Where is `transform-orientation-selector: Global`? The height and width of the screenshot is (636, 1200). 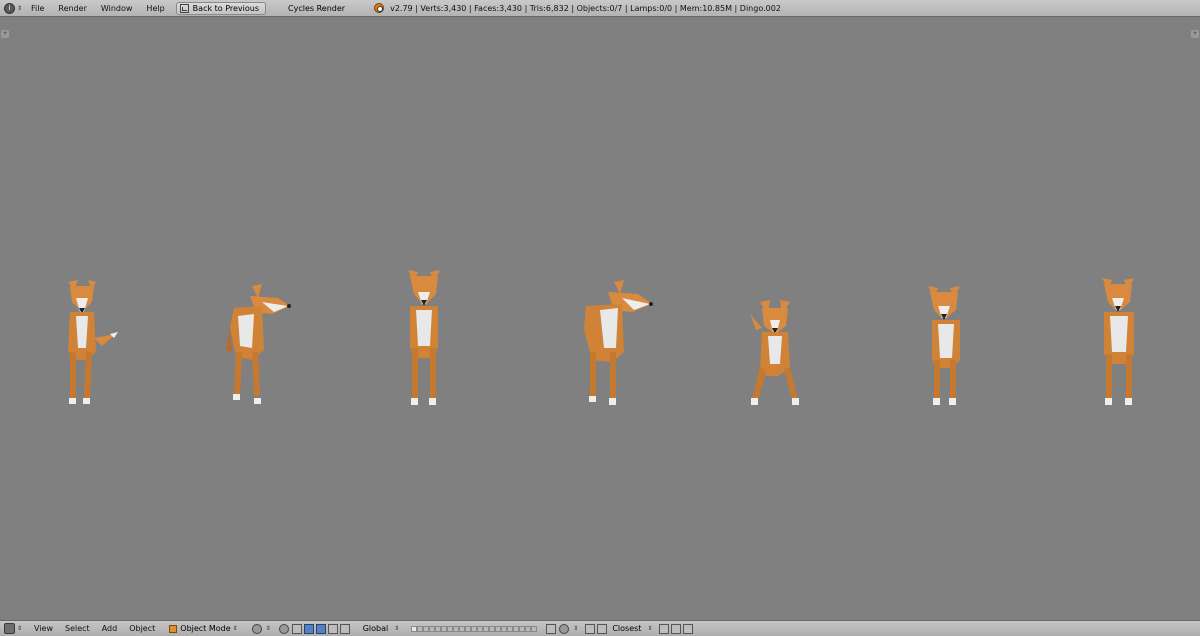 transform-orientation-selector: Global is located at coordinates (376, 628).